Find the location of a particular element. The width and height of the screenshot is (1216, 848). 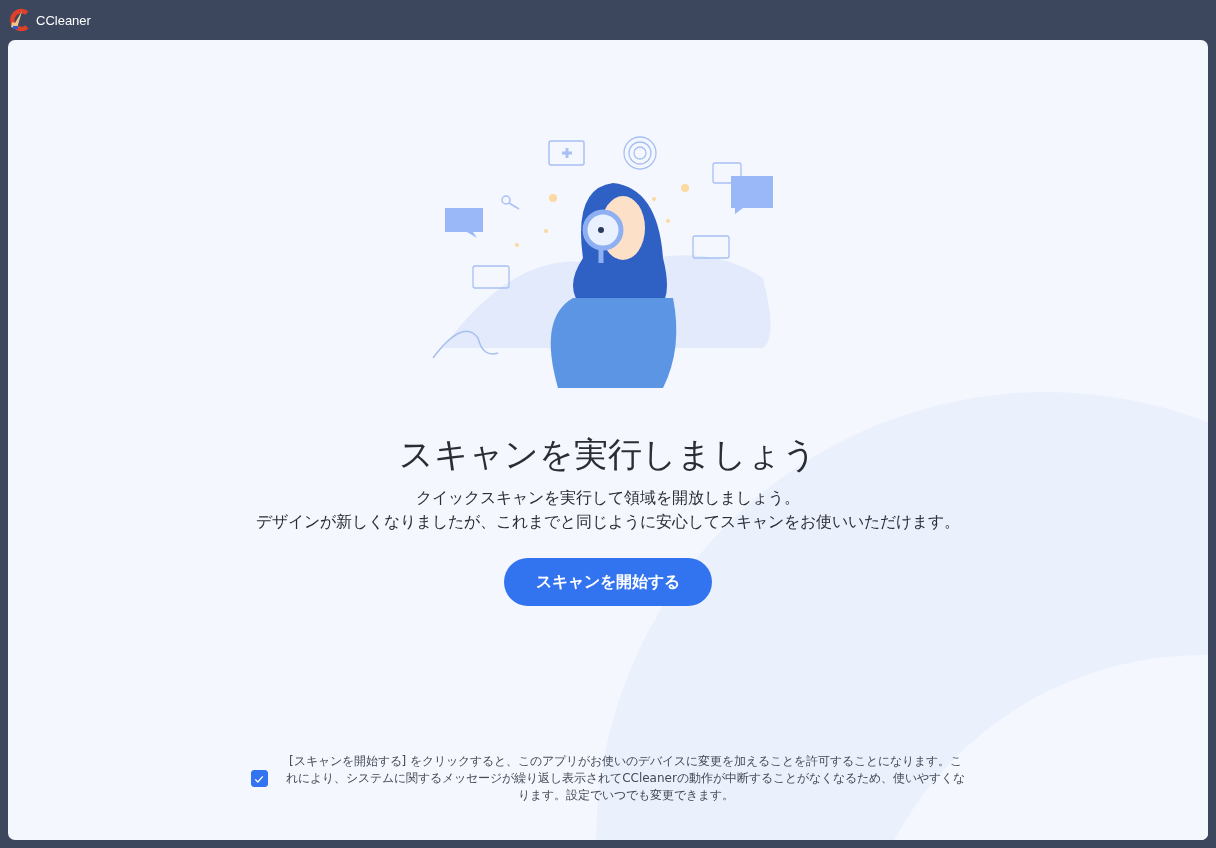

start-scan-button: スキャンを開始する is located at coordinates (608, 582).